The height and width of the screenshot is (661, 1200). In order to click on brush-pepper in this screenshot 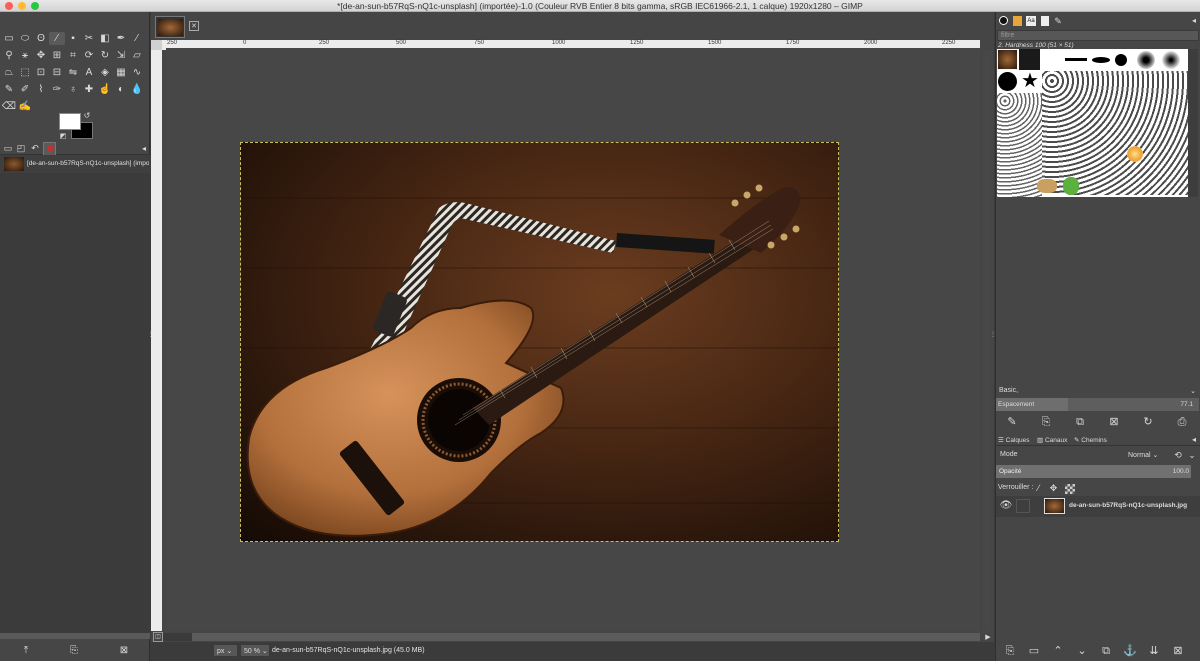, I will do `click(1071, 186)`.